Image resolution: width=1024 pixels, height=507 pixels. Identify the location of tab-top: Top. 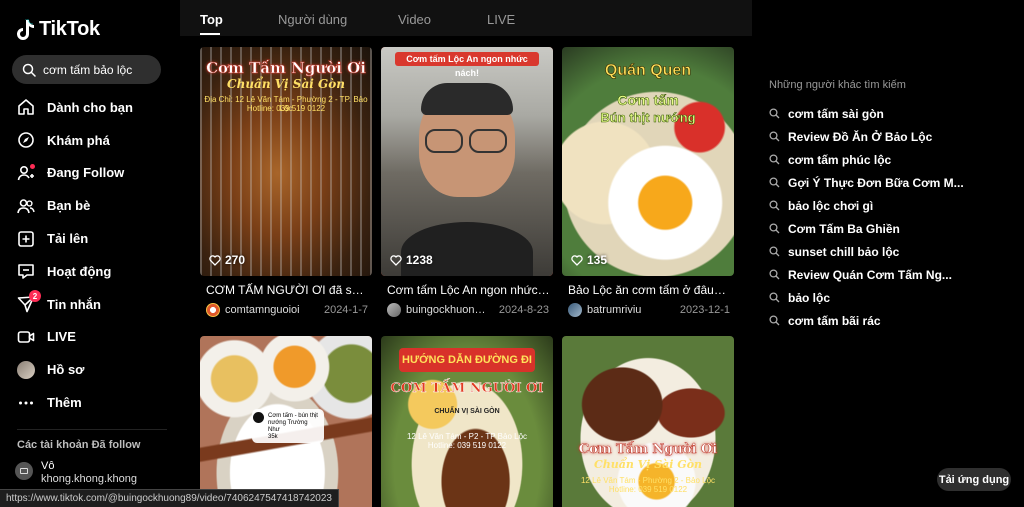
(211, 19).